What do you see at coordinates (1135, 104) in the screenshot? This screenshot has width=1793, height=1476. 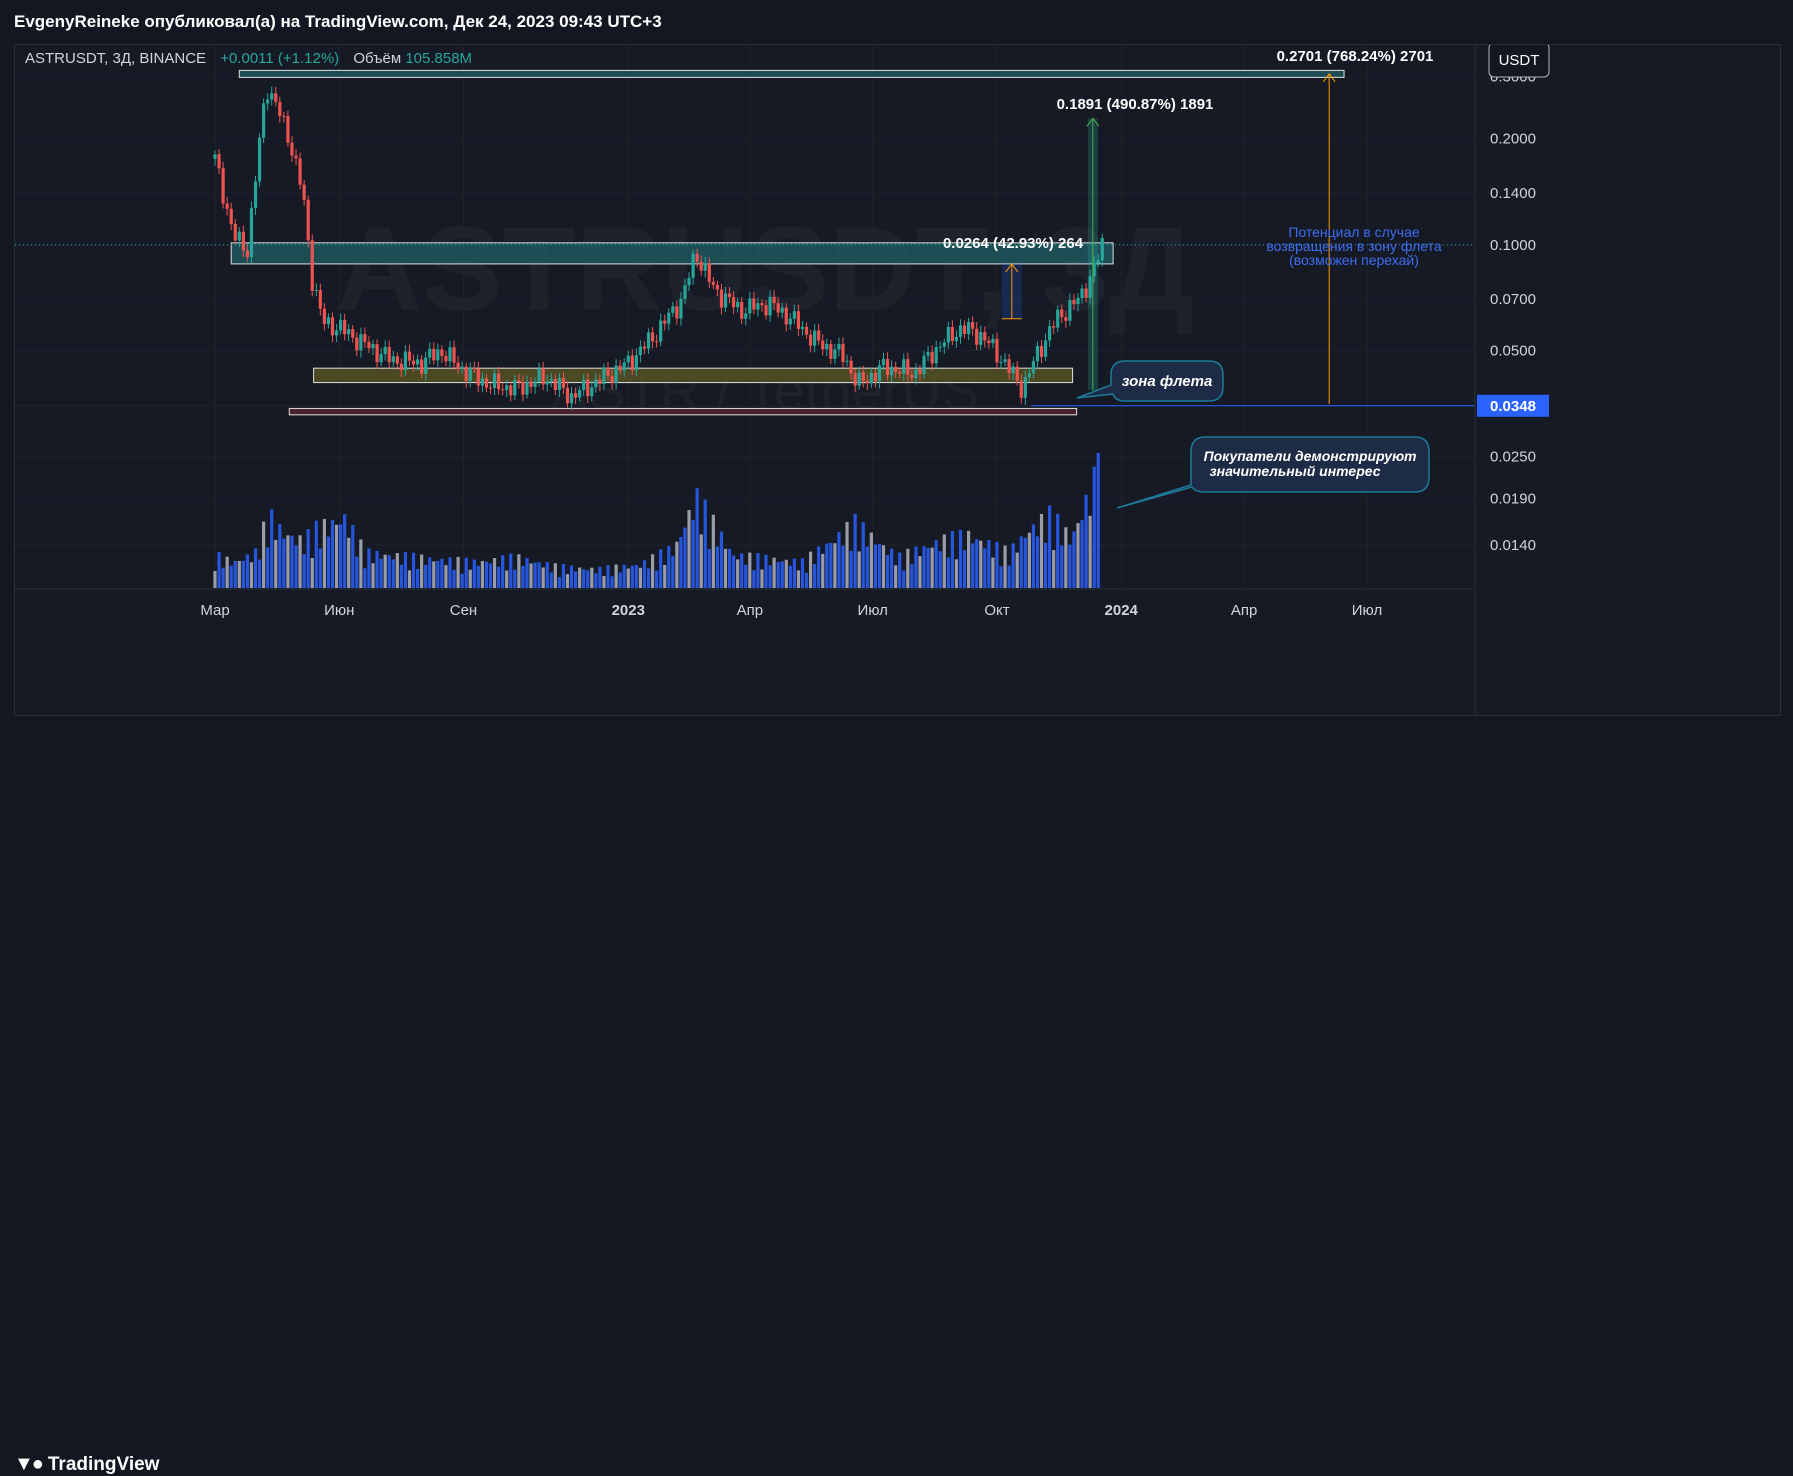 I see `measure-label-2: 0.1891 (490.87%) 1891` at bounding box center [1135, 104].